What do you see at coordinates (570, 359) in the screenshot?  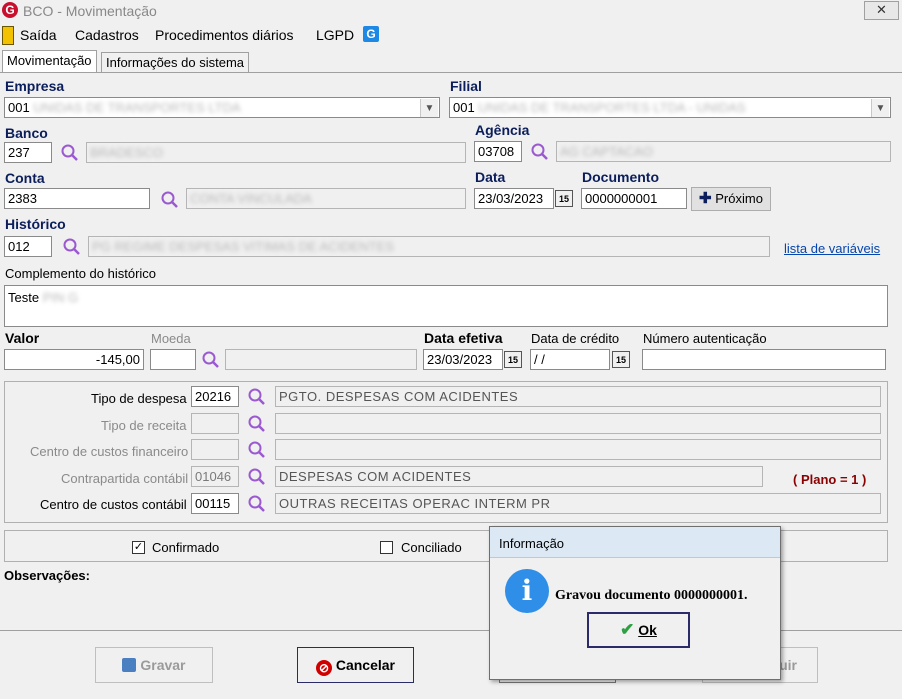 I see `data-credito-input: / /` at bounding box center [570, 359].